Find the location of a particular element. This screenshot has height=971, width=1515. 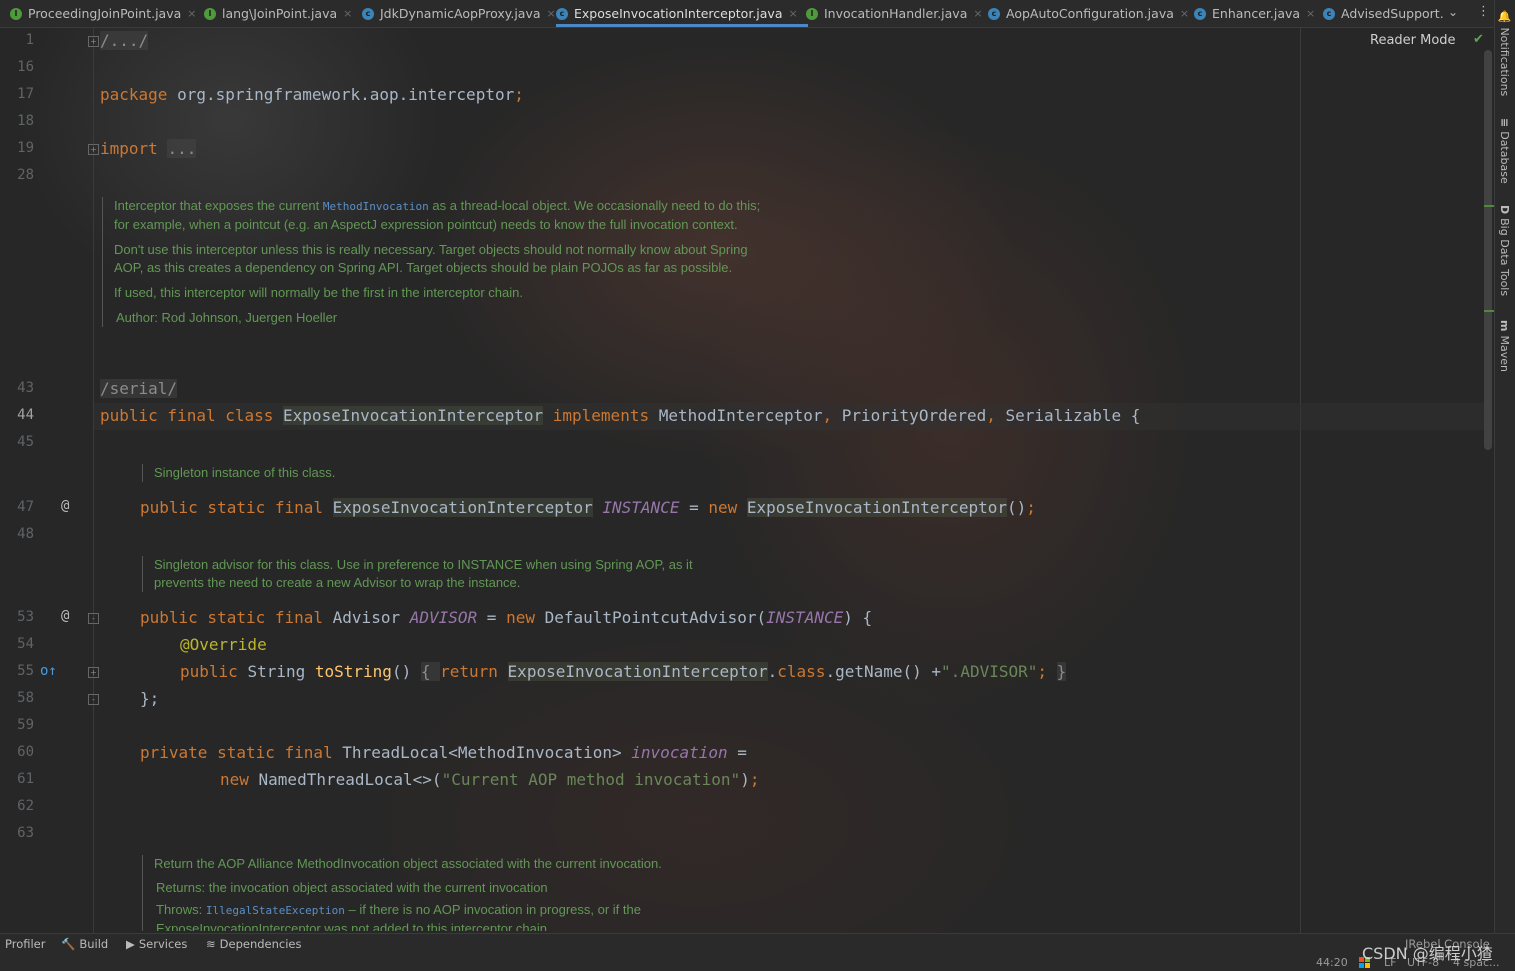

tab-invocationhandler: InvocationHandler.java× is located at coordinates (894, 13).